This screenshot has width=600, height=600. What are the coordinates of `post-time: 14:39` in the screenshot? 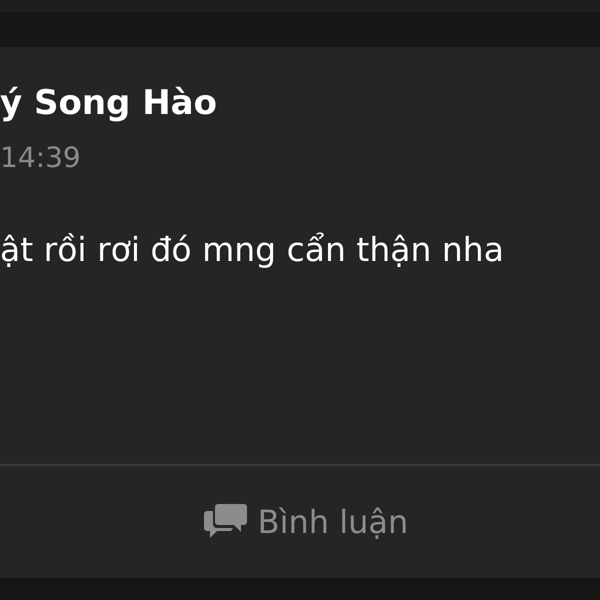 It's located at (40, 157).